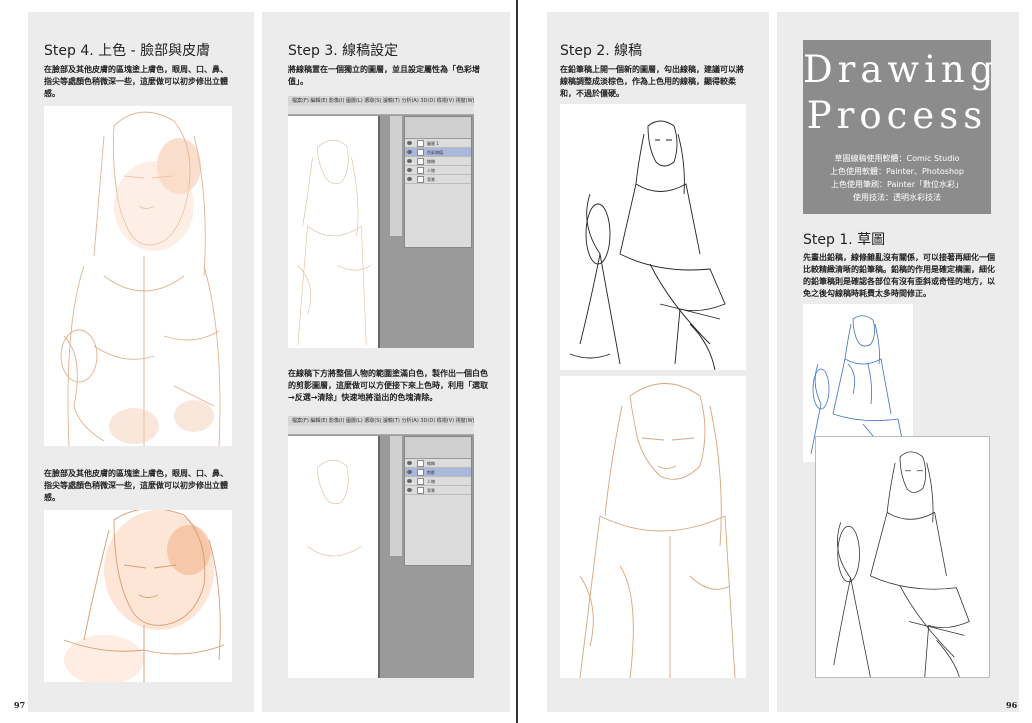 Image resolution: width=1032 pixels, height=723 pixels. I want to click on step1-sketch-refined, so click(902, 557).